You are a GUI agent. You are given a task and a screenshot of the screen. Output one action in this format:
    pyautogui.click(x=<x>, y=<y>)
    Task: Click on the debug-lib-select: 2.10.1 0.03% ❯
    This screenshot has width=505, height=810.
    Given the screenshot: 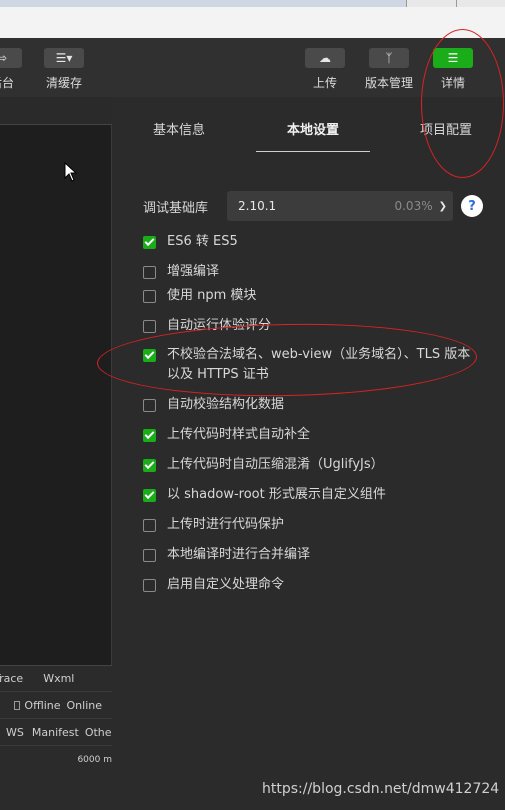 What is the action you would take?
    pyautogui.click(x=340, y=206)
    